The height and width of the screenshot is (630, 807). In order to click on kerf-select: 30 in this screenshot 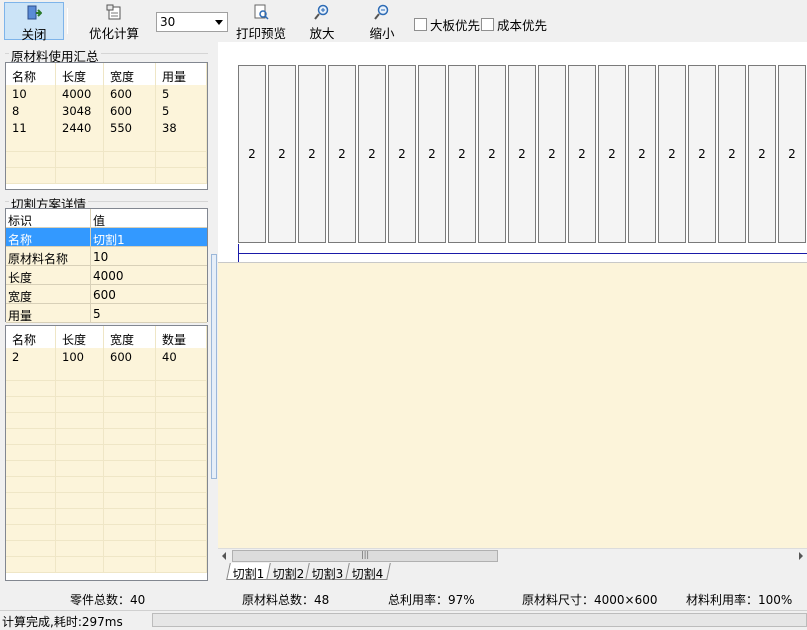, I will do `click(192, 22)`.